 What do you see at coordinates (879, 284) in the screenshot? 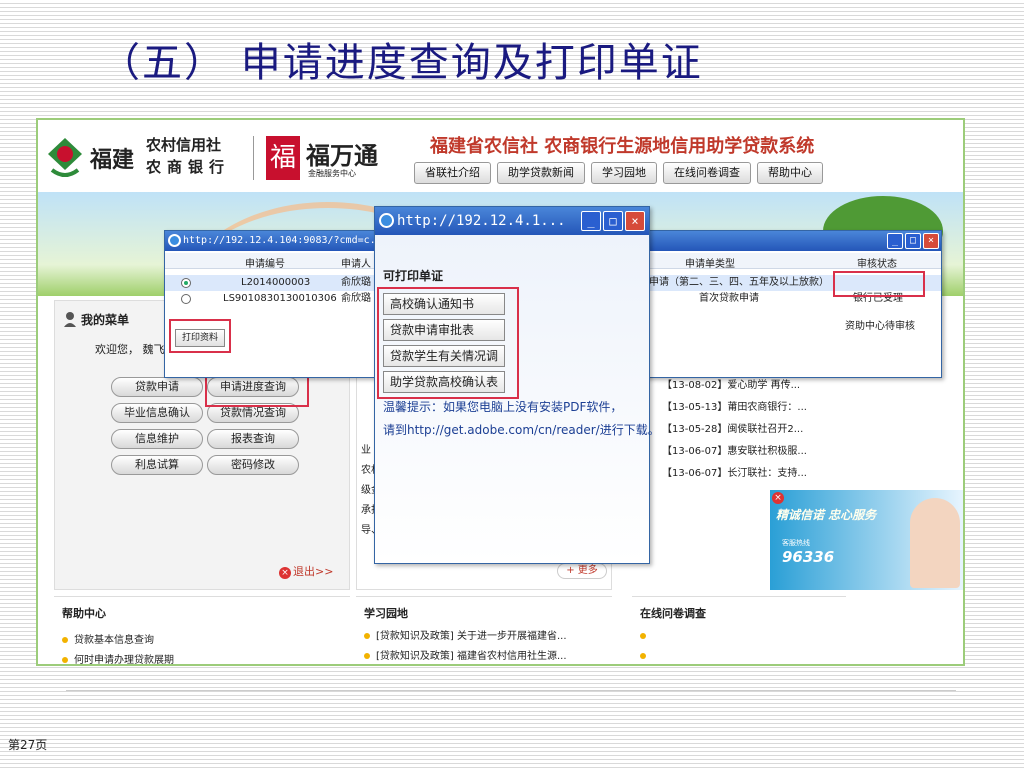
I see `highlight-status` at bounding box center [879, 284].